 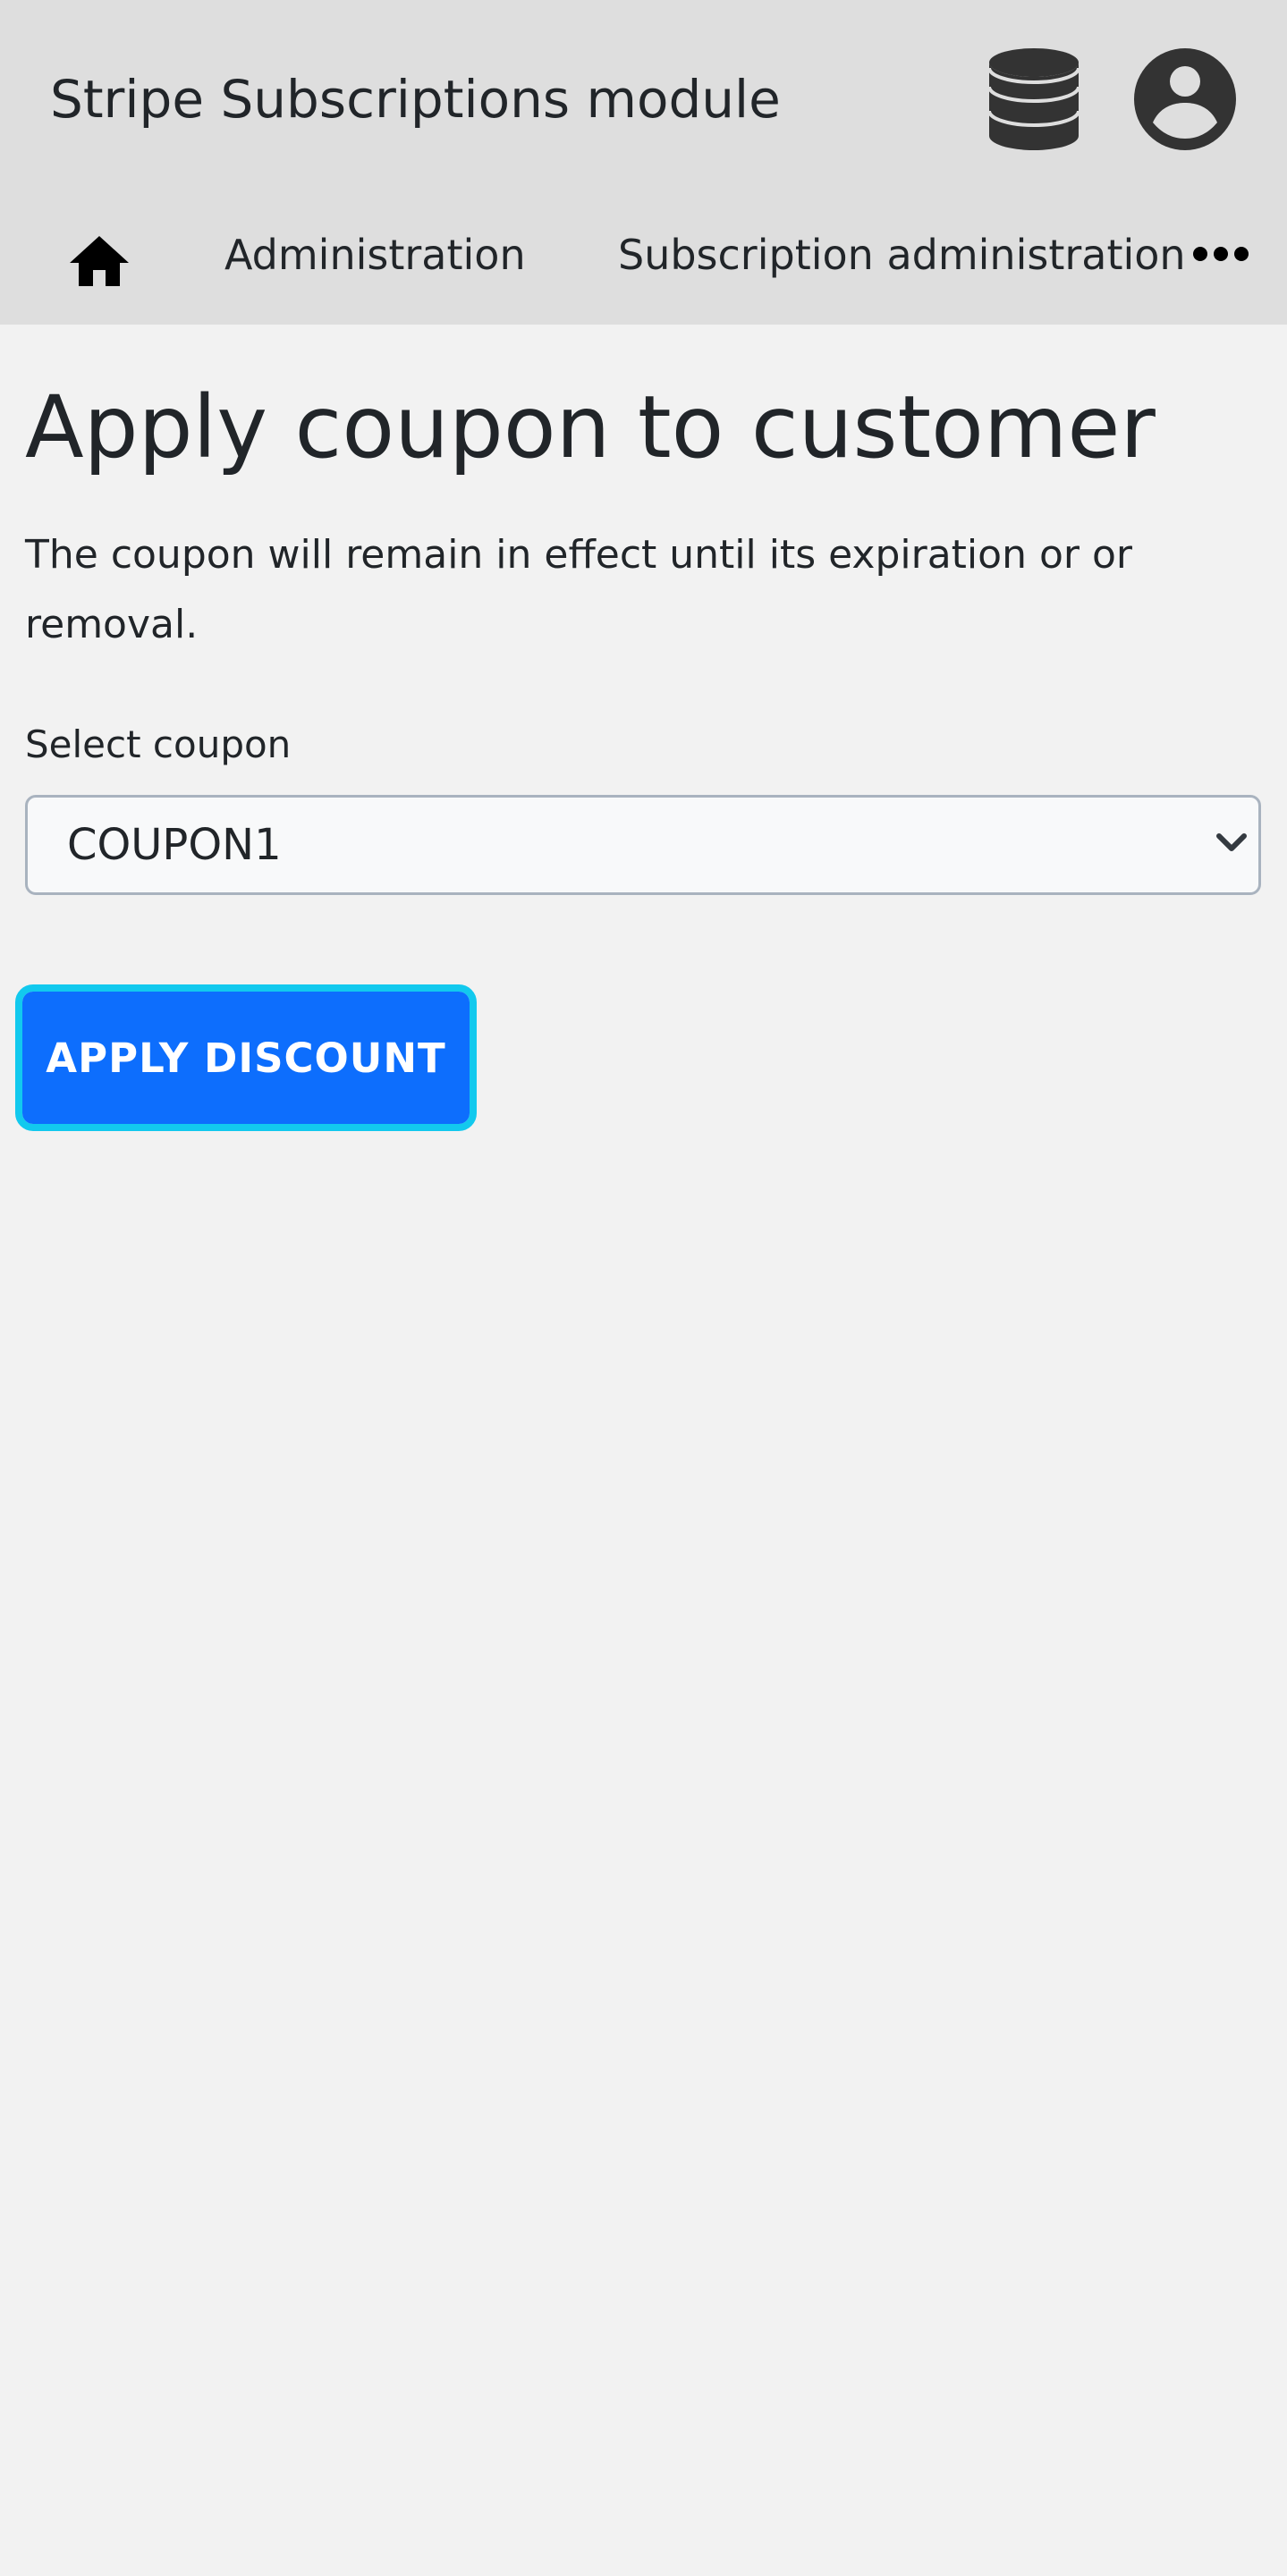 What do you see at coordinates (1033, 99) in the screenshot?
I see `database-icon` at bounding box center [1033, 99].